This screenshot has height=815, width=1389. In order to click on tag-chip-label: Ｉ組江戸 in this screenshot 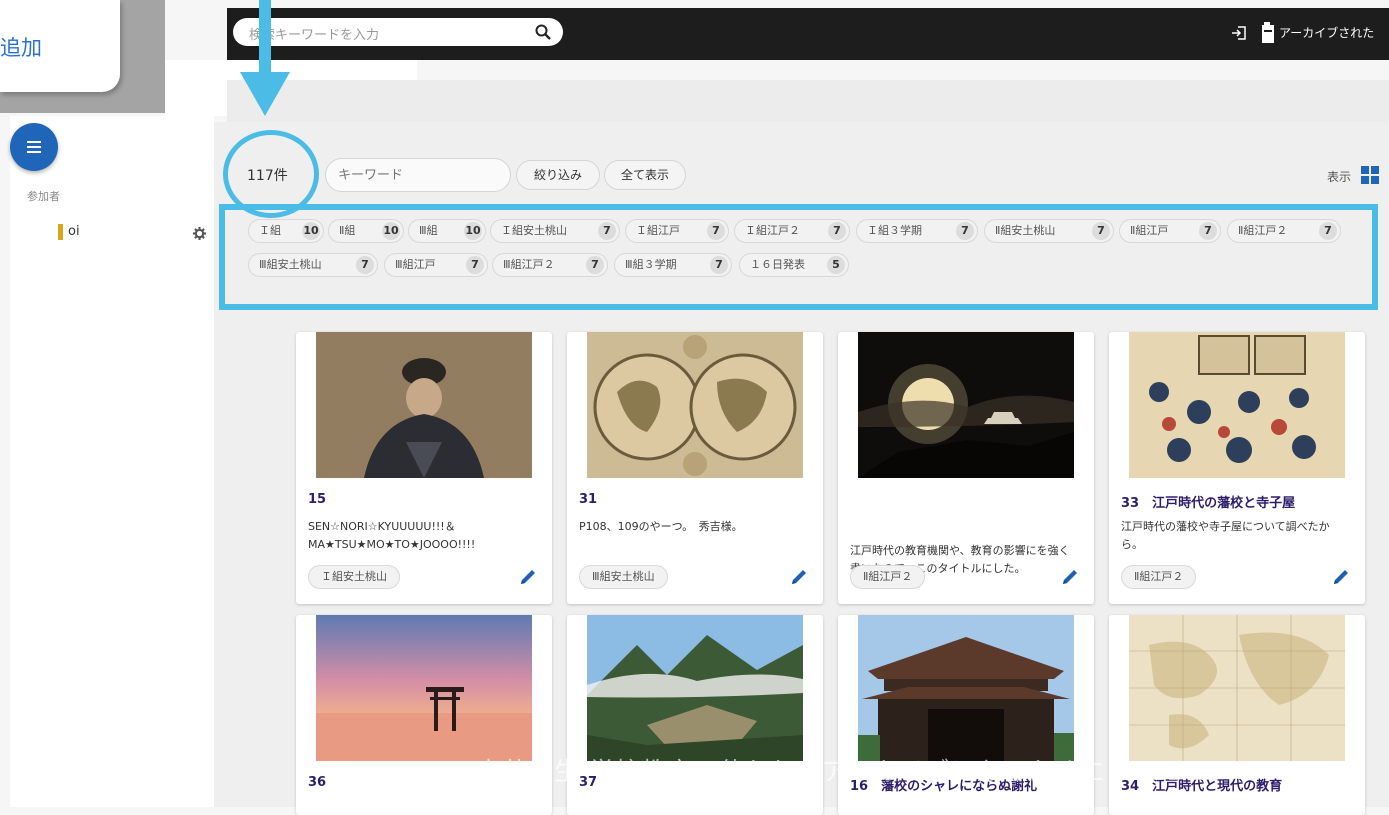, I will do `click(658, 230)`.